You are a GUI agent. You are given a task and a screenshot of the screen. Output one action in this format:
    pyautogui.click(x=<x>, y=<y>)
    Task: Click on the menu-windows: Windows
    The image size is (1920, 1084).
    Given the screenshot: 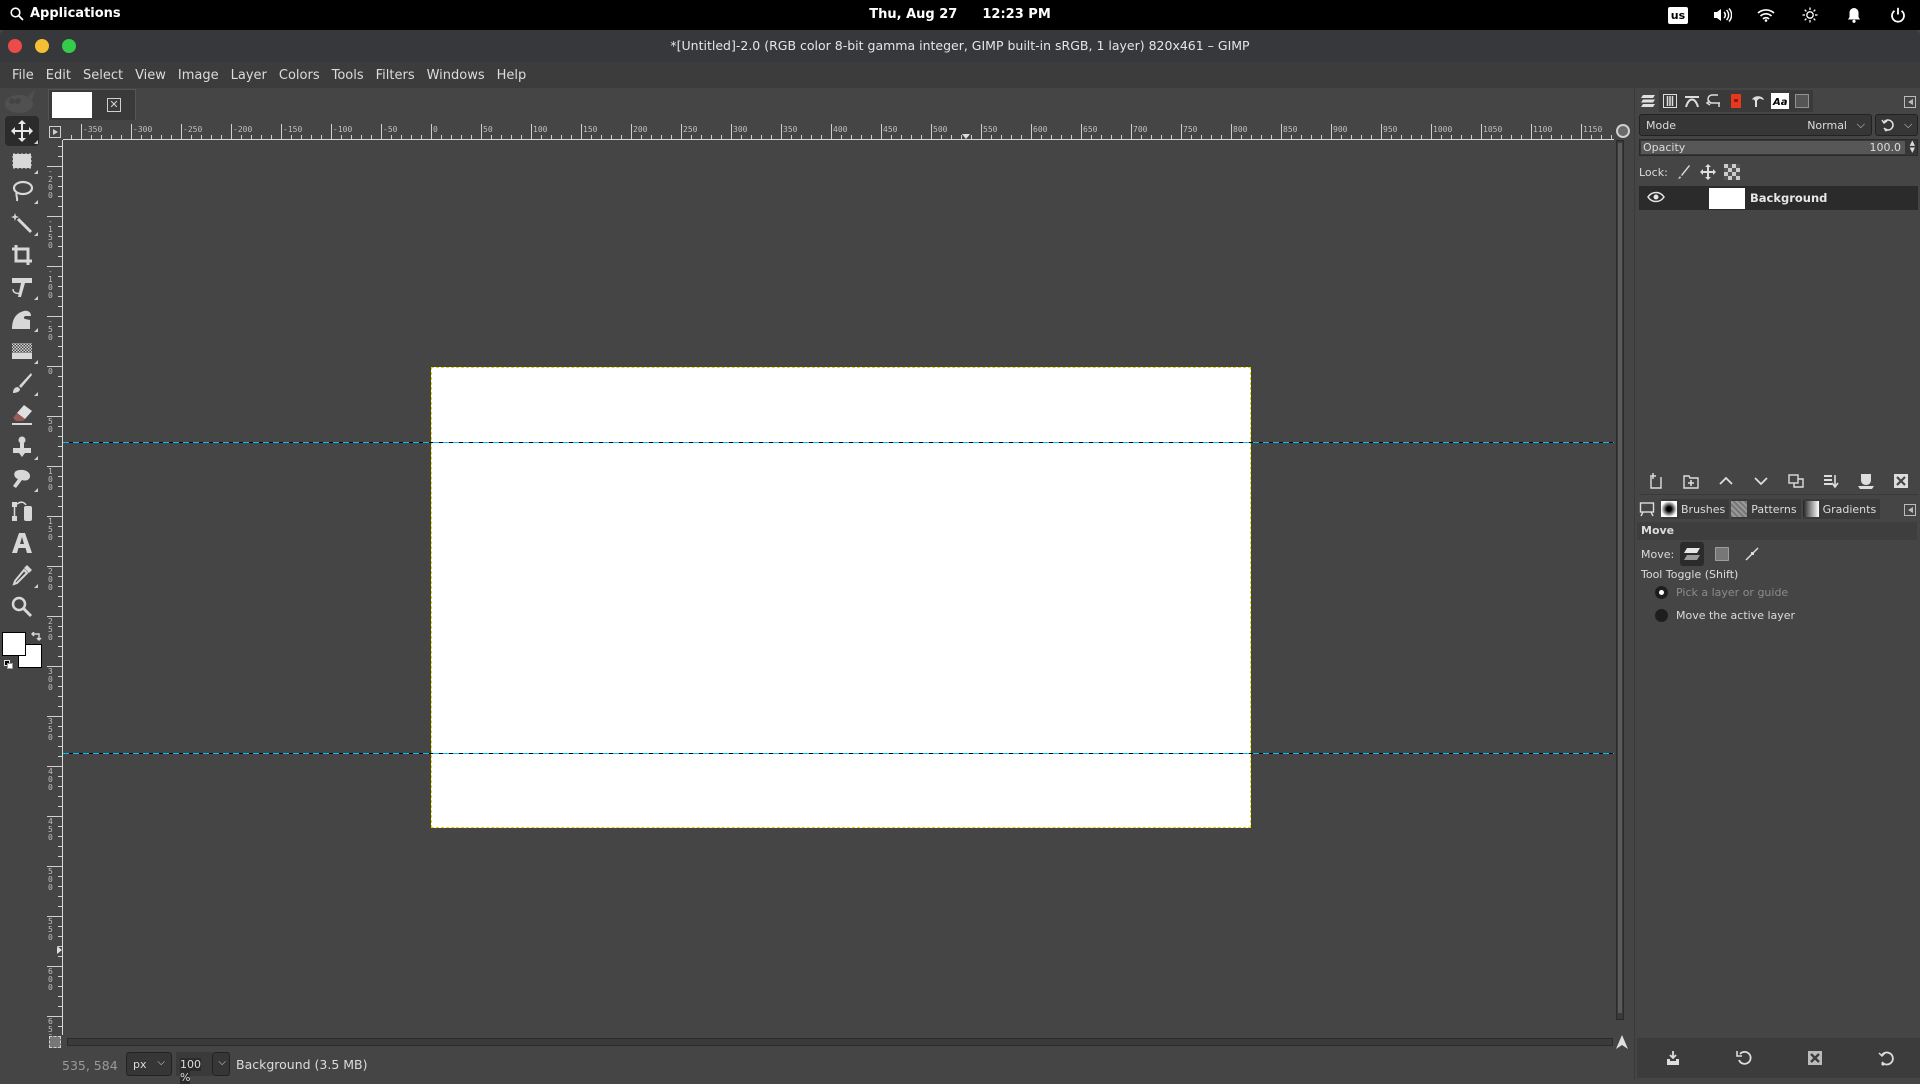 What is the action you would take?
    pyautogui.click(x=456, y=75)
    